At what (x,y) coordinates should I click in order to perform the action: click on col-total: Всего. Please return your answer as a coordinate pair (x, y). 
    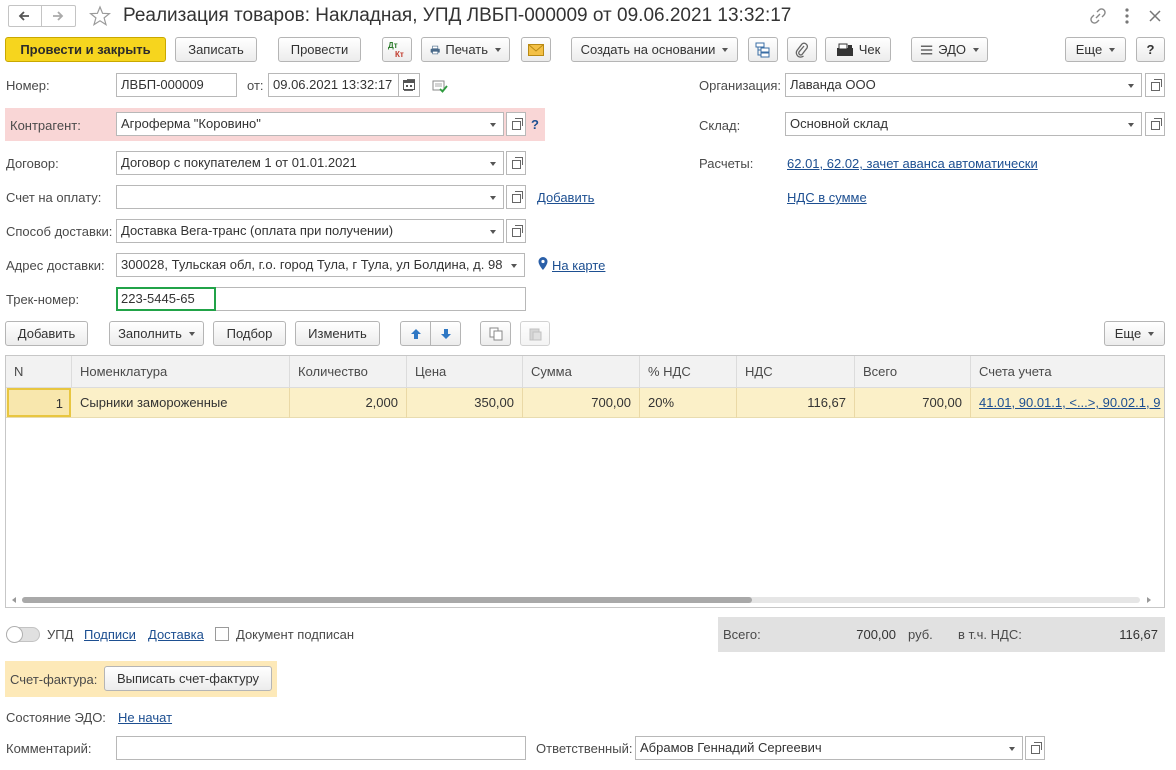
    Looking at the image, I should click on (913, 372).